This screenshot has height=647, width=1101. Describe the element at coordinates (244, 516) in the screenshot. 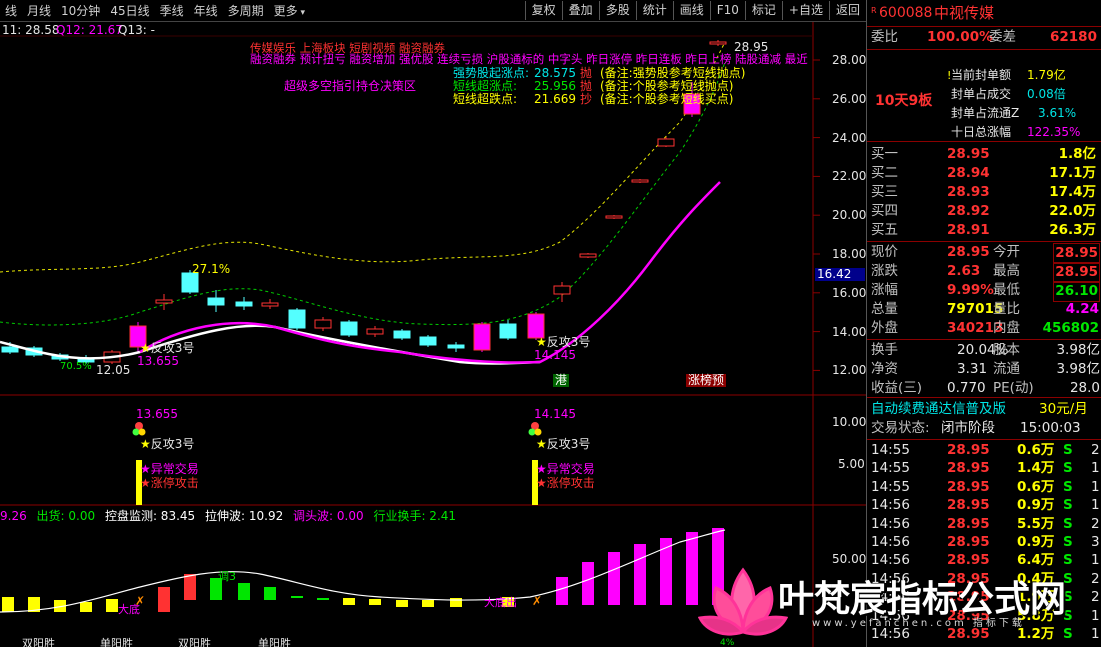

I see `bottom-header-item: 拉伸波: 10.92` at that location.